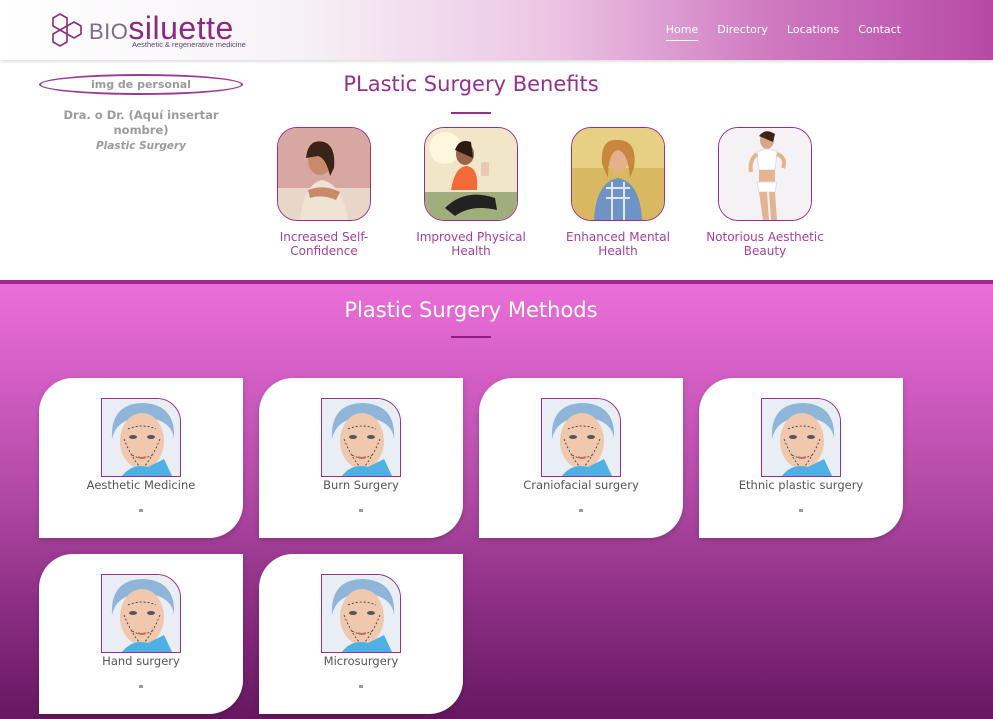 This screenshot has height=719, width=993. I want to click on method-card-craniofacial-surgery: Craniofacial surgery, so click(581, 458).